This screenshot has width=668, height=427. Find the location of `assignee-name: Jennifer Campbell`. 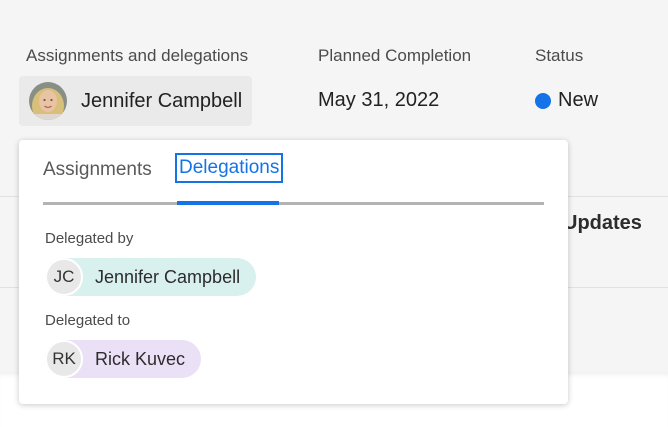

assignee-name: Jennifer Campbell is located at coordinates (162, 100).